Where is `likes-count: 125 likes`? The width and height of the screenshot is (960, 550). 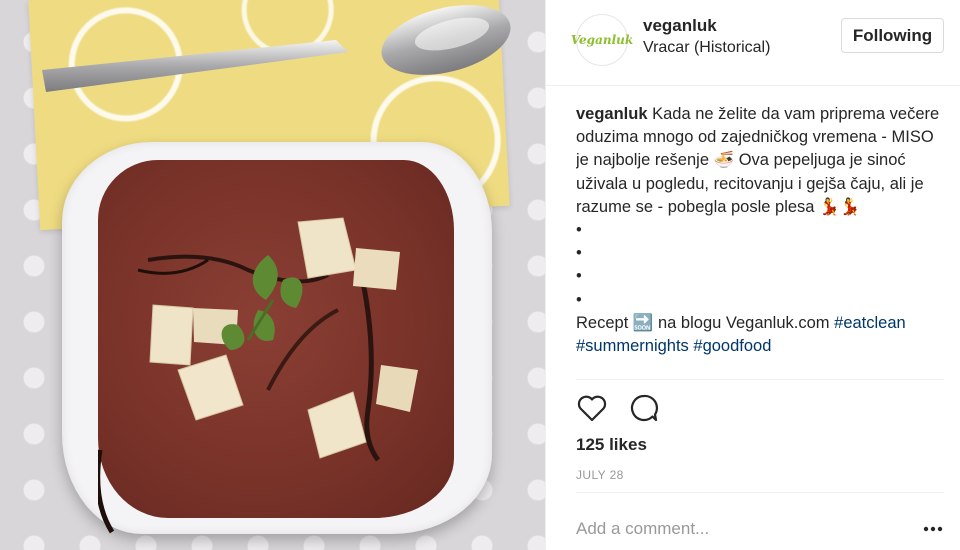 likes-count: 125 likes is located at coordinates (611, 445).